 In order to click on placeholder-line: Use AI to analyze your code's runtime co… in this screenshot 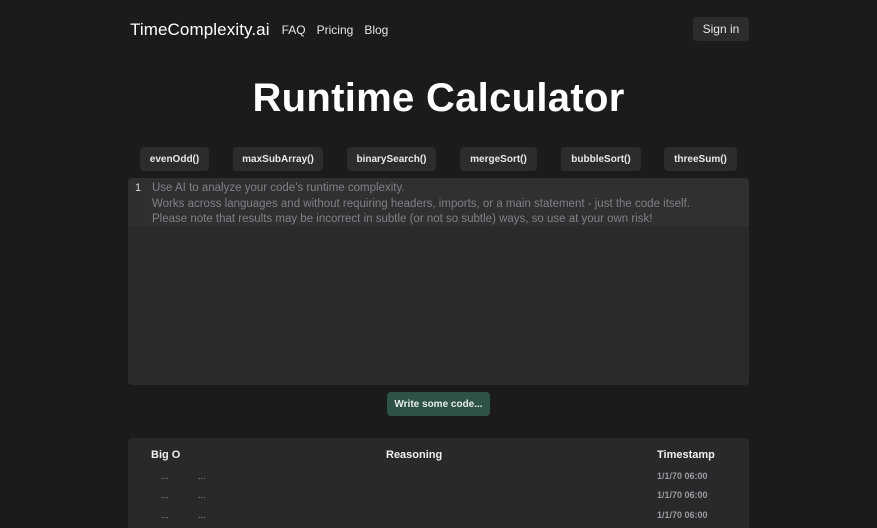, I will do `click(278, 188)`.